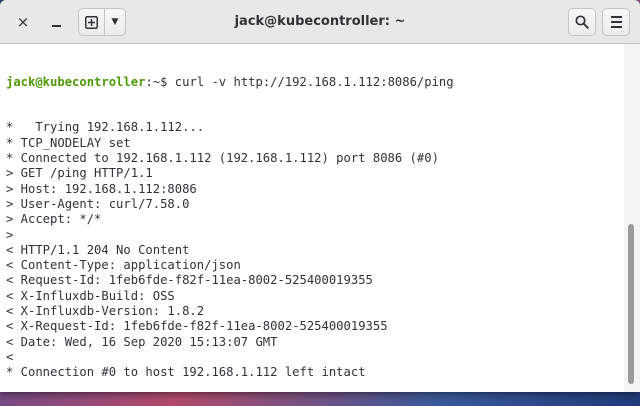 This screenshot has height=406, width=640. What do you see at coordinates (98, 249) in the screenshot?
I see `output-line: < HTTP/1.1 204 No Content` at bounding box center [98, 249].